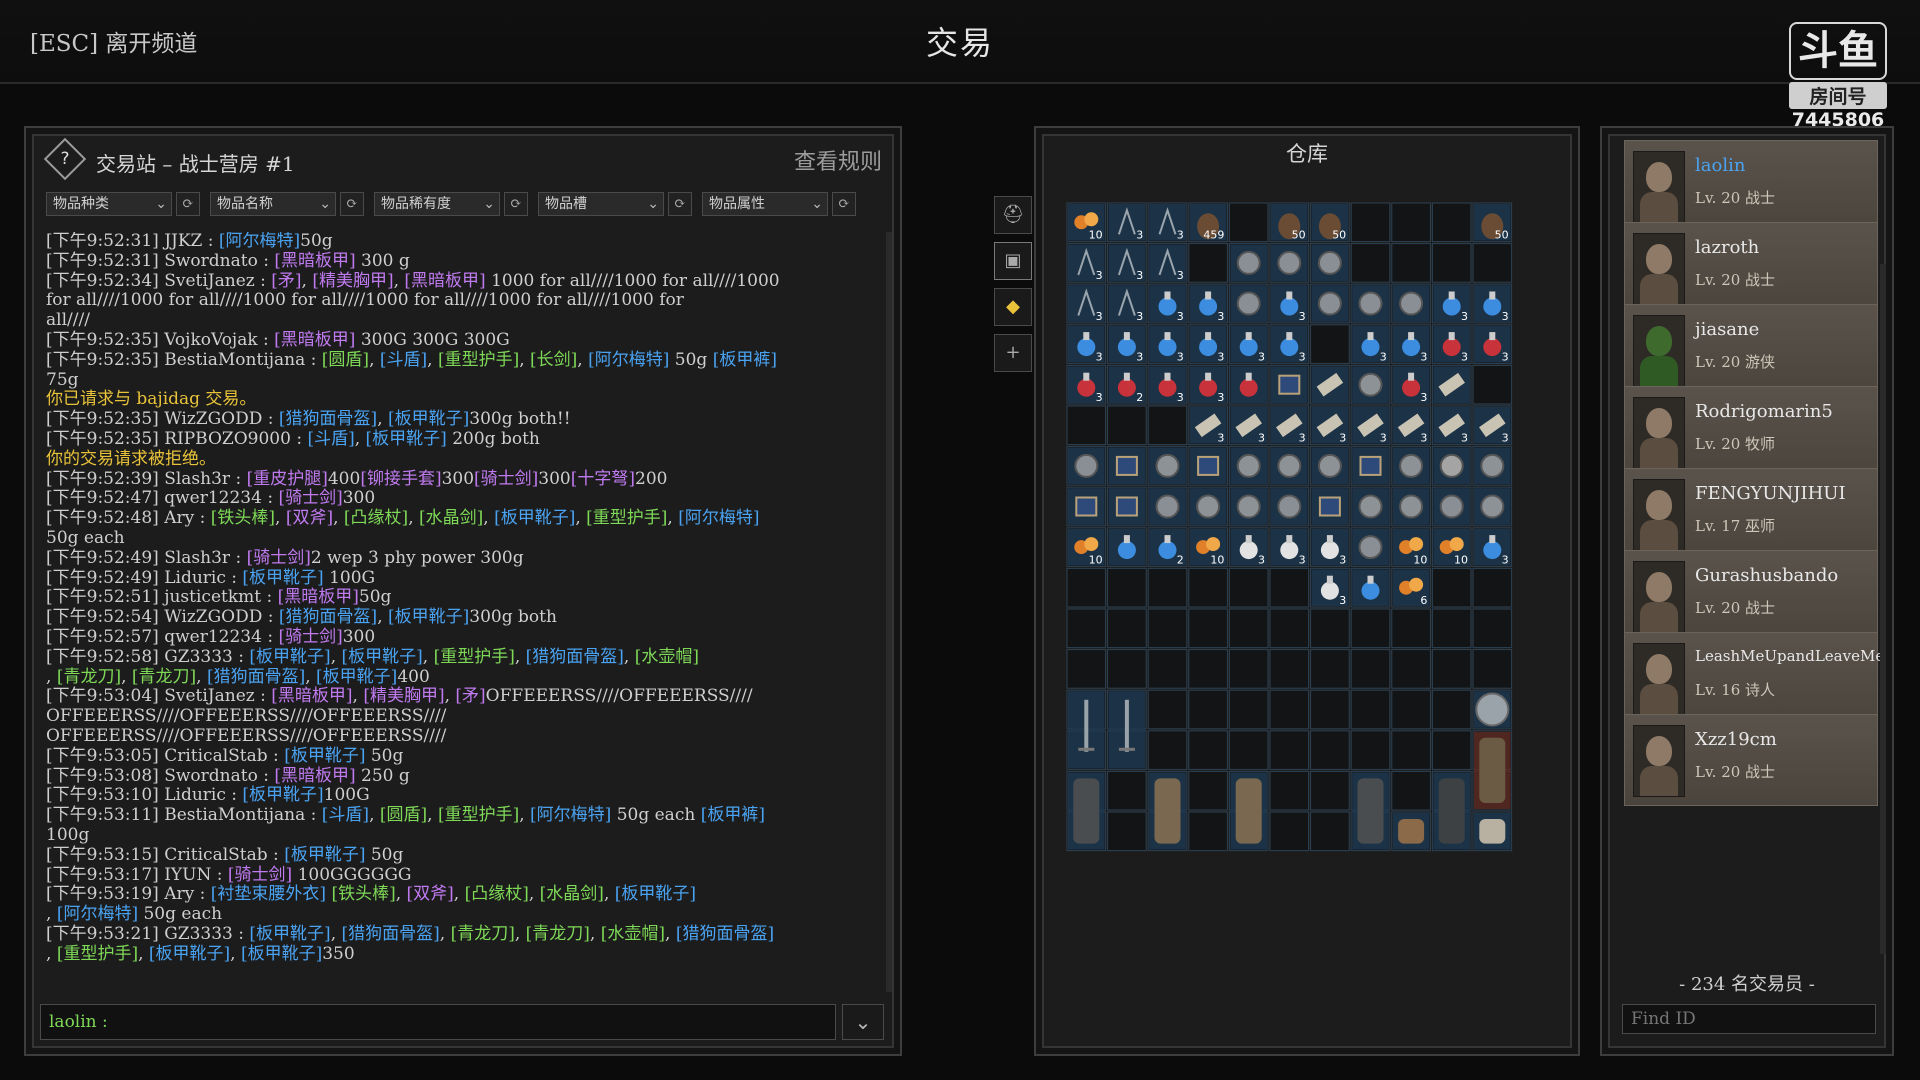 The height and width of the screenshot is (1080, 1920). Describe the element at coordinates (863, 1022) in the screenshot. I see `chat-dropdown-button: ⌄` at that location.